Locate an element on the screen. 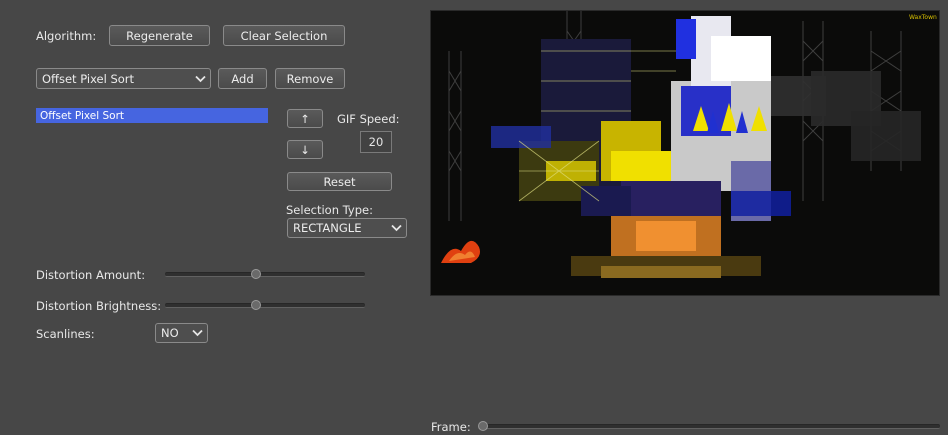 The image size is (948, 435). frame-slider is located at coordinates (709, 426).